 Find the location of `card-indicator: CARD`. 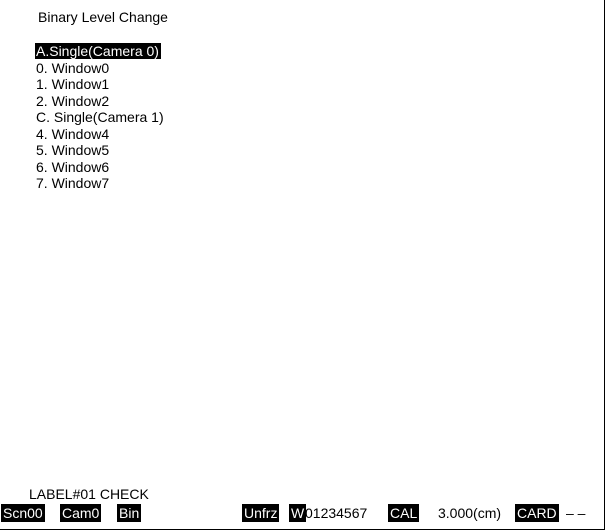

card-indicator: CARD is located at coordinates (537, 513).